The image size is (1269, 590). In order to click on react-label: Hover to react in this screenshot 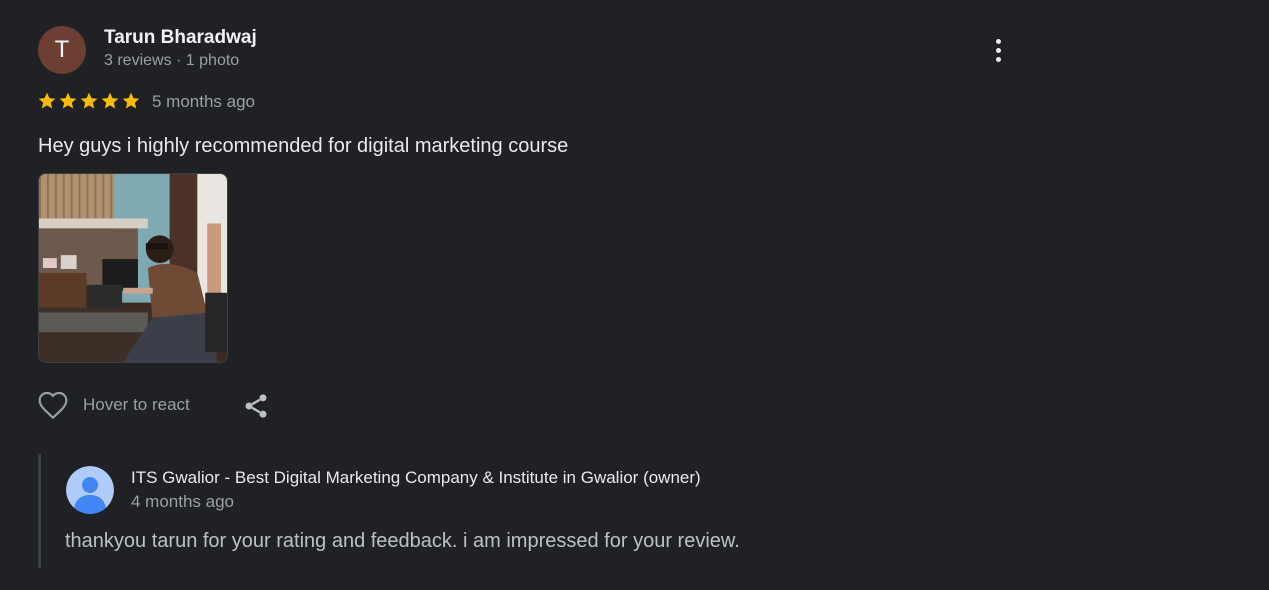, I will do `click(136, 404)`.